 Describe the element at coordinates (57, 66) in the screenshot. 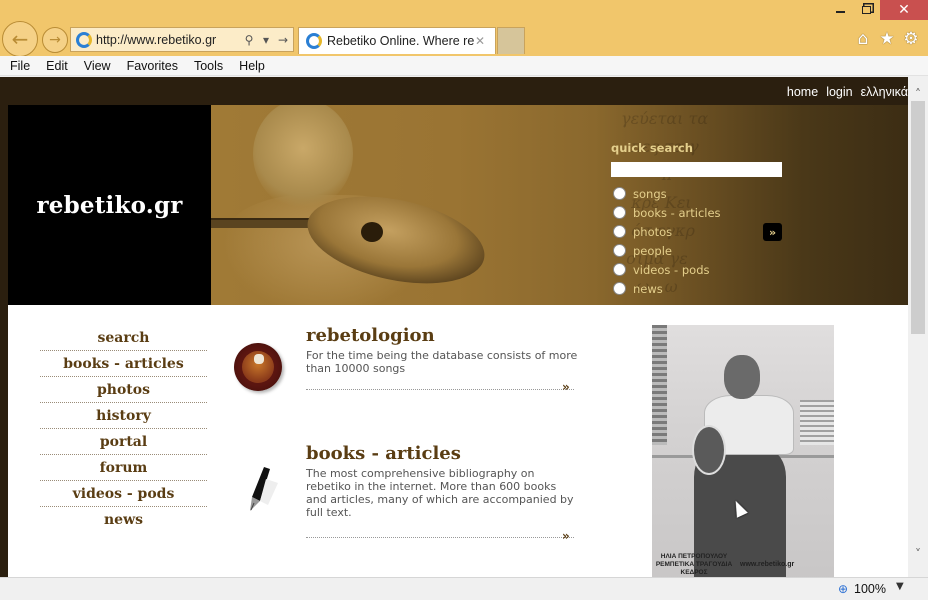

I see `menu-edit: Edit` at that location.